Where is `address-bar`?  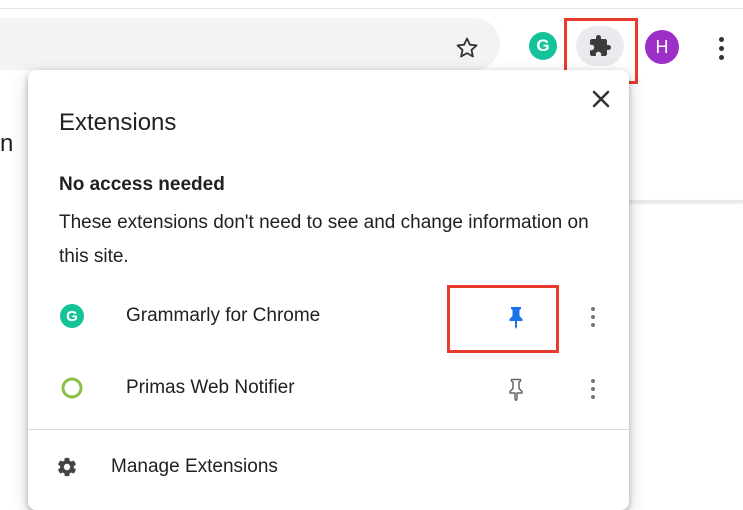 address-bar is located at coordinates (250, 44).